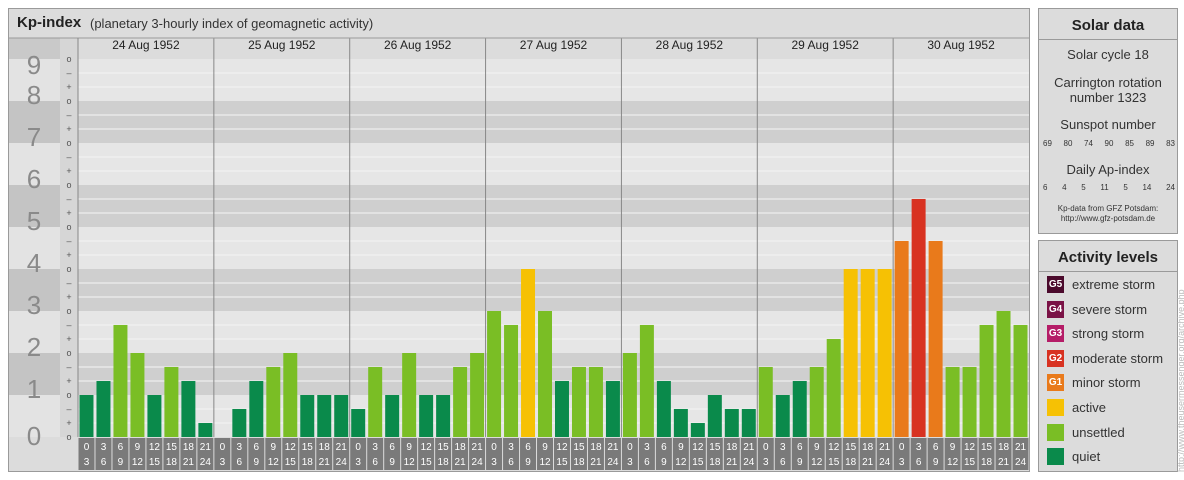 Image resolution: width=1184 pixels, height=480 pixels. What do you see at coordinates (1108, 54) in the screenshot?
I see `solar-cycle: Solar cycle 18` at bounding box center [1108, 54].